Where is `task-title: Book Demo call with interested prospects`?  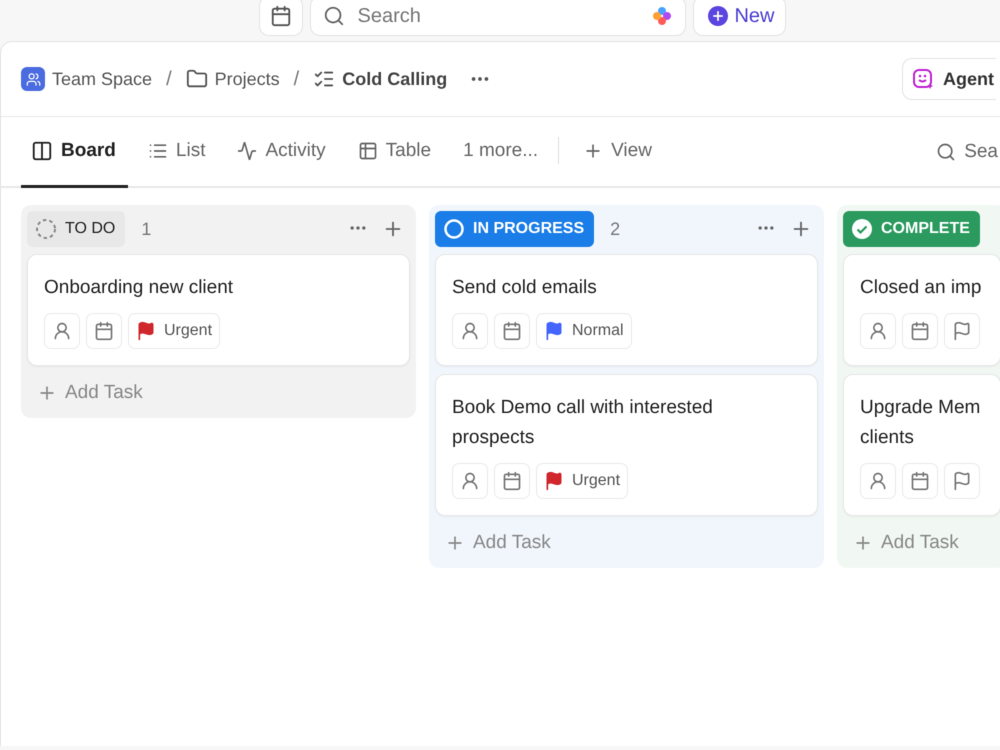 task-title: Book Demo call with interested prospects is located at coordinates (583, 423).